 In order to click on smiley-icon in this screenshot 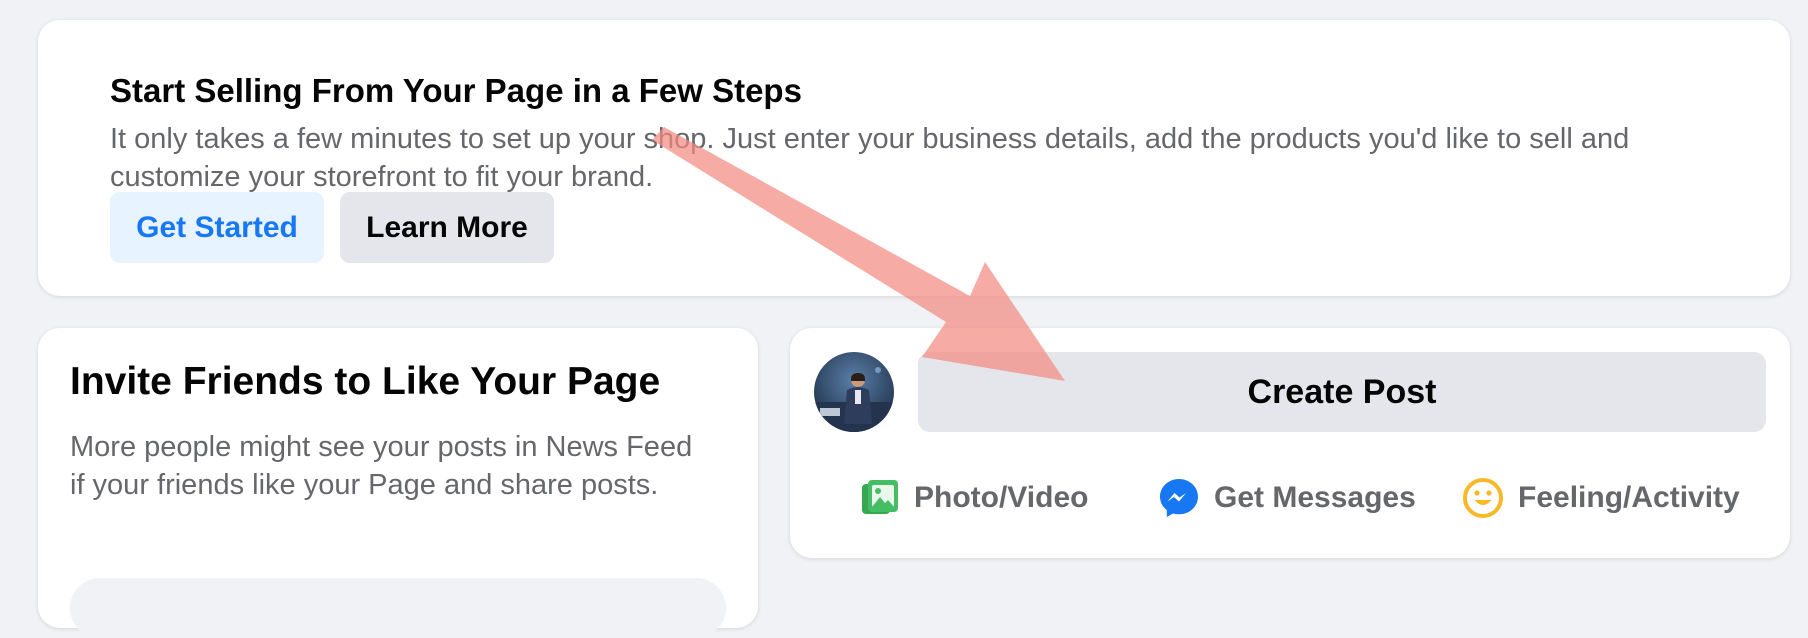, I will do `click(1483, 498)`.